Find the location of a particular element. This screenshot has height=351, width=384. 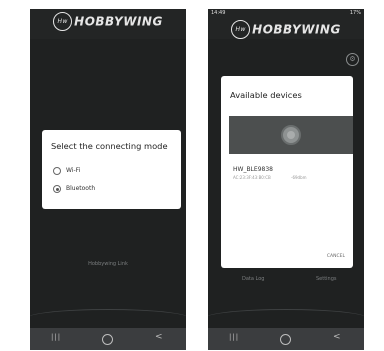

app-header: 14:49 17% Hw HOBBYWING is located at coordinates (286, 24).